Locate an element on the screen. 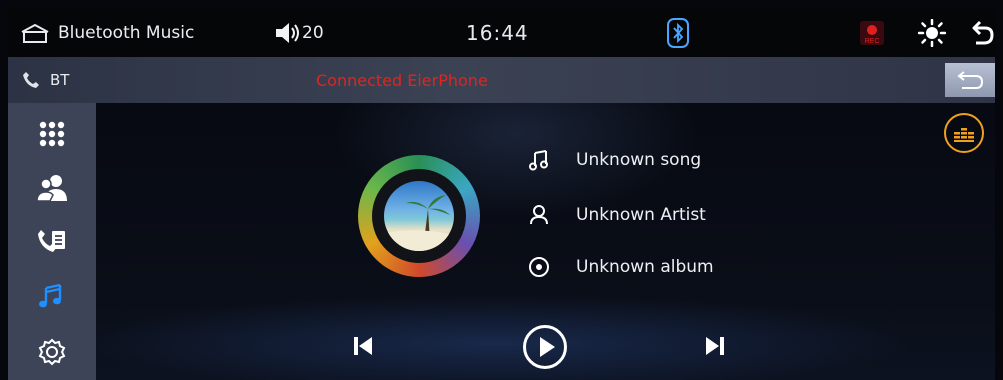 This screenshot has height=380, width=1003. play-button is located at coordinates (545, 347).